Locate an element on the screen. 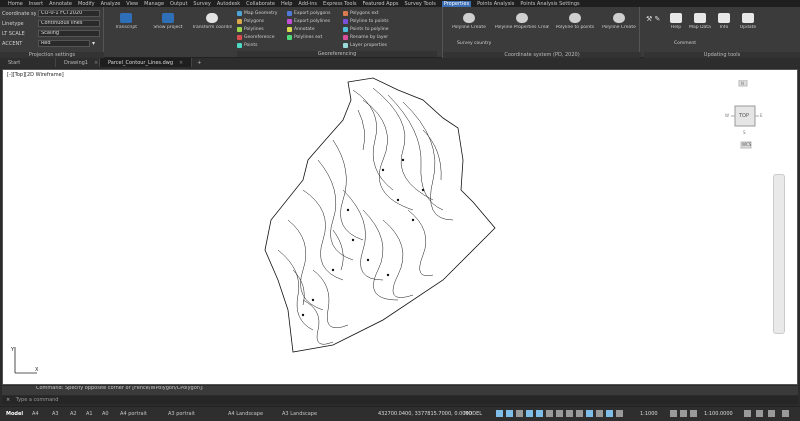 The height and width of the screenshot is (421, 800). layout-tab-a4-portrait: A4 portrait is located at coordinates (133, 414).